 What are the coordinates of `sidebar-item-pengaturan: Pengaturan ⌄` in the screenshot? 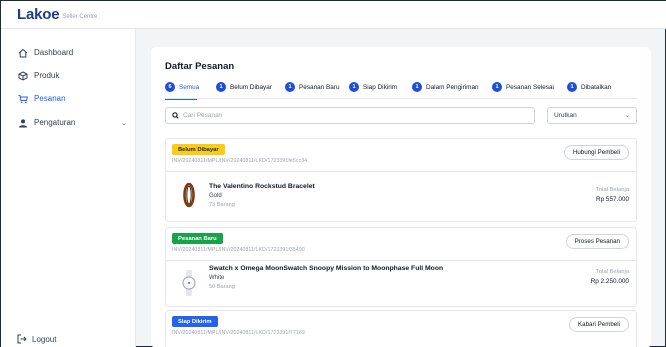 It's located at (72, 122).